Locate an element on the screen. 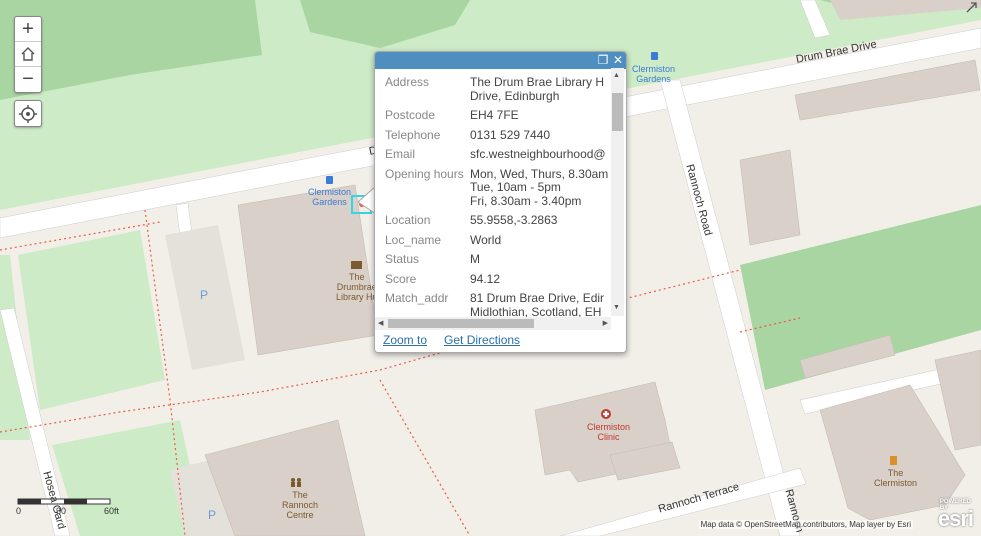 The image size is (981, 536). library-icon is located at coordinates (356, 265).